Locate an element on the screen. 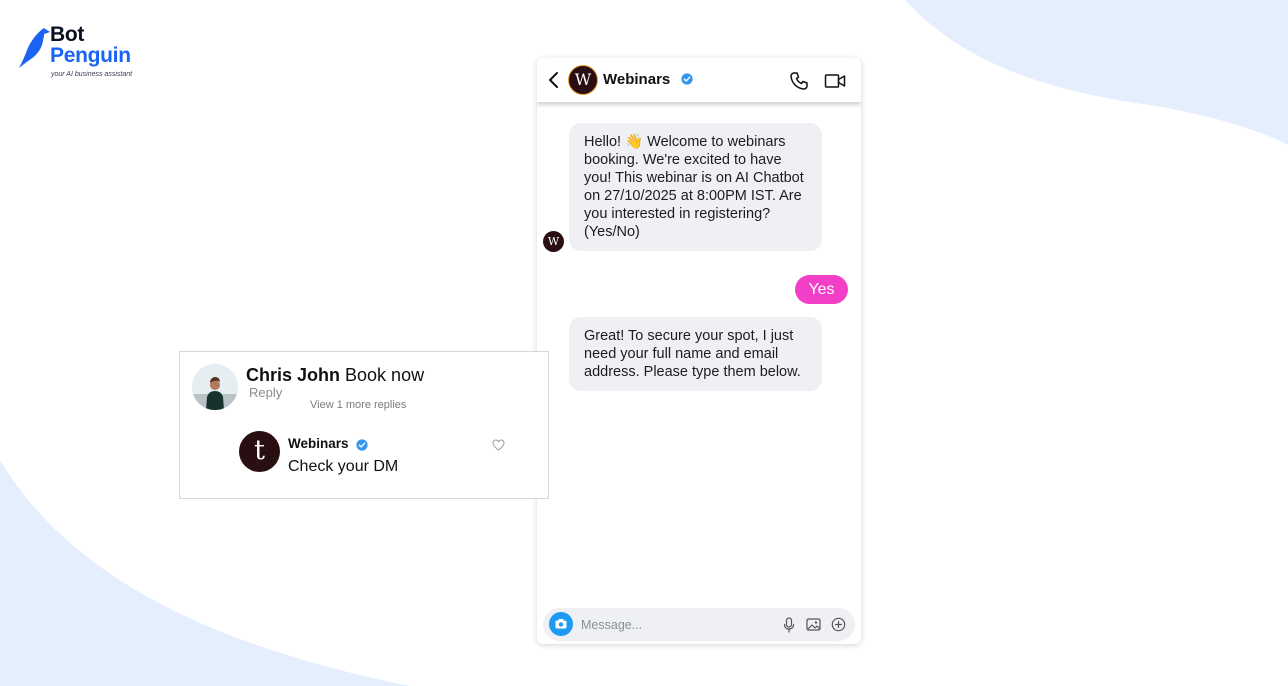 Image resolution: width=1288 pixels, height=686 pixels. contact-avatar: W is located at coordinates (583, 80).